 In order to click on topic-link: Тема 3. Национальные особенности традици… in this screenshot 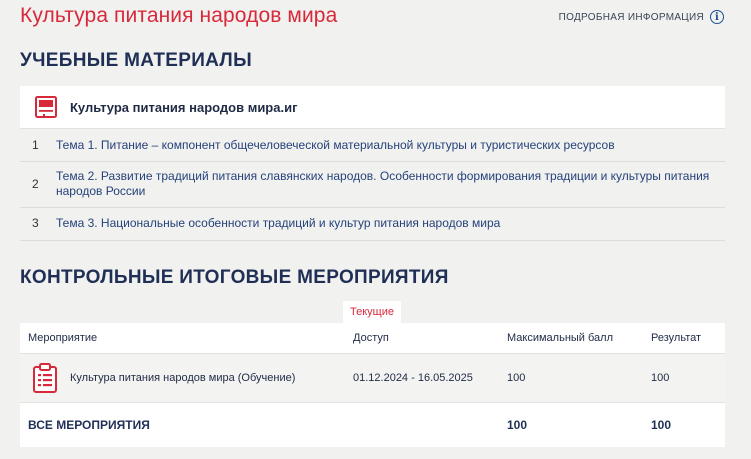, I will do `click(390, 223)`.